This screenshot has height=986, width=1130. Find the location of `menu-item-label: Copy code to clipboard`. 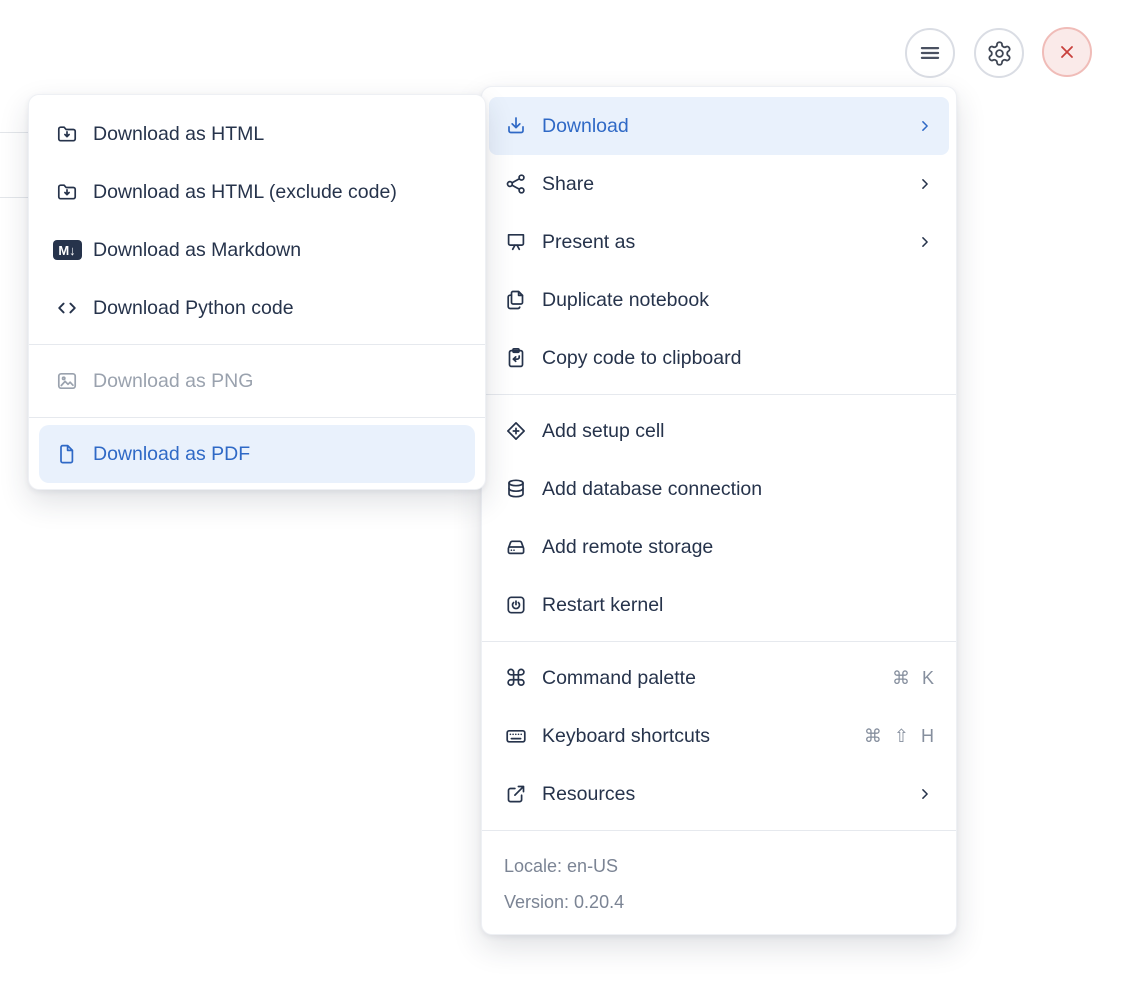

menu-item-label: Copy code to clipboard is located at coordinates (642, 357).